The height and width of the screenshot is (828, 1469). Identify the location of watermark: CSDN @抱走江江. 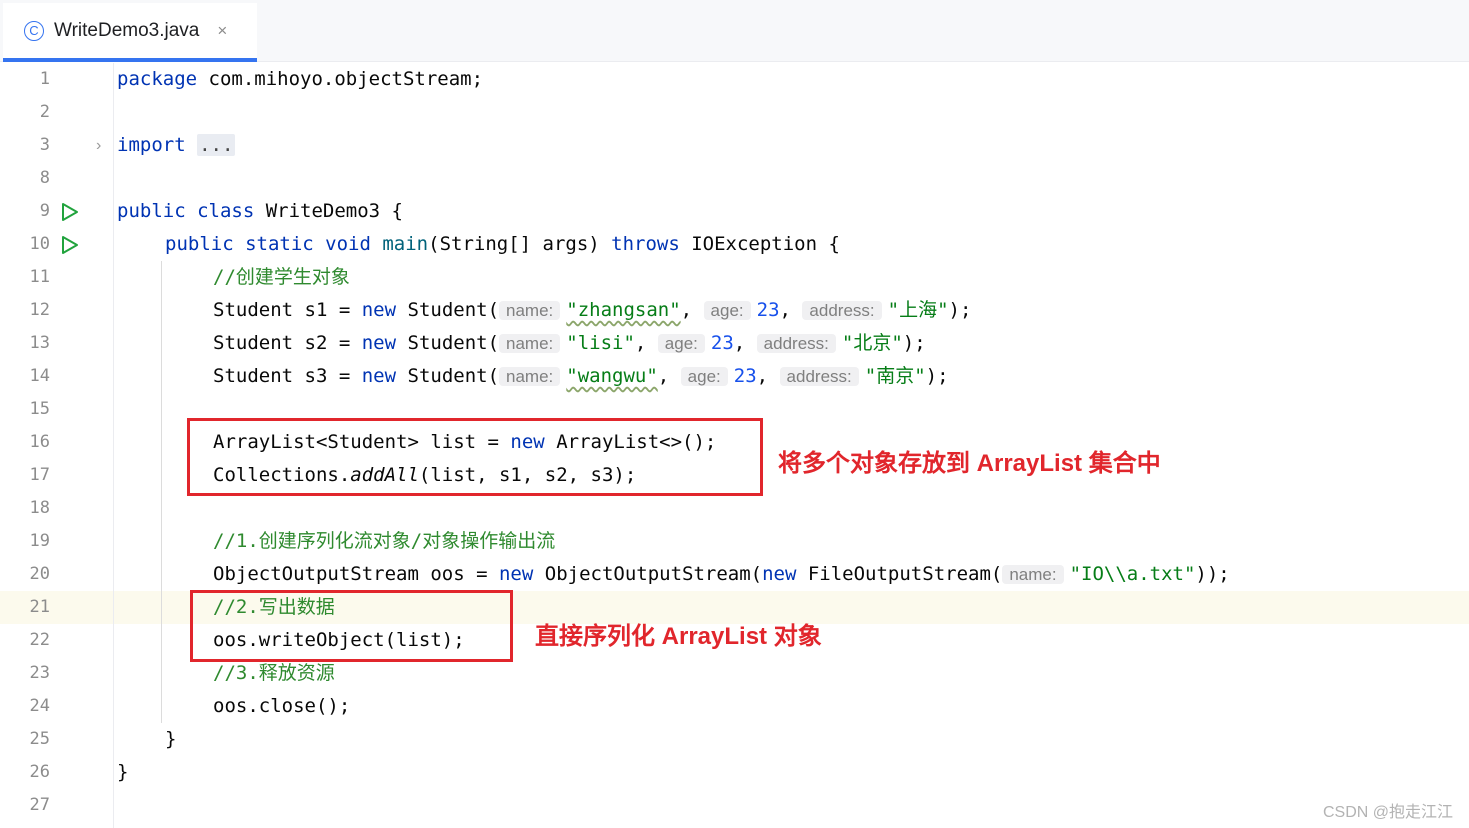
(1387, 812).